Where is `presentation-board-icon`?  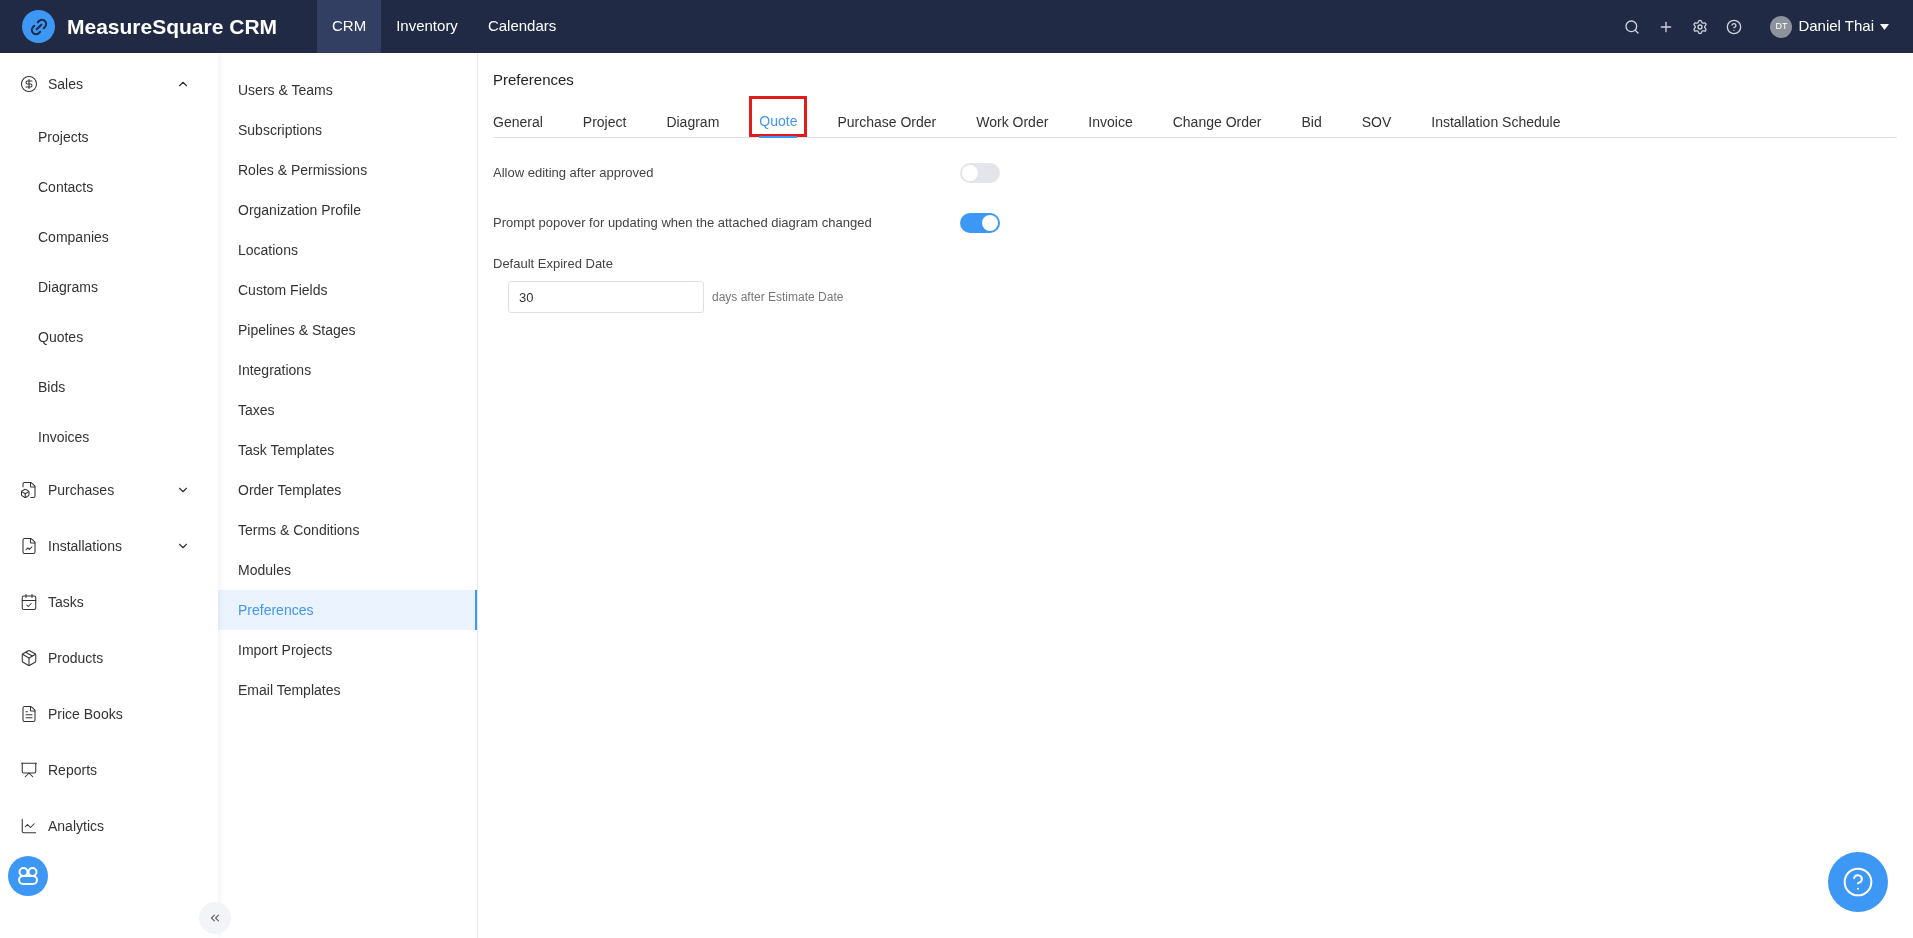
presentation-board-icon is located at coordinates (29, 770).